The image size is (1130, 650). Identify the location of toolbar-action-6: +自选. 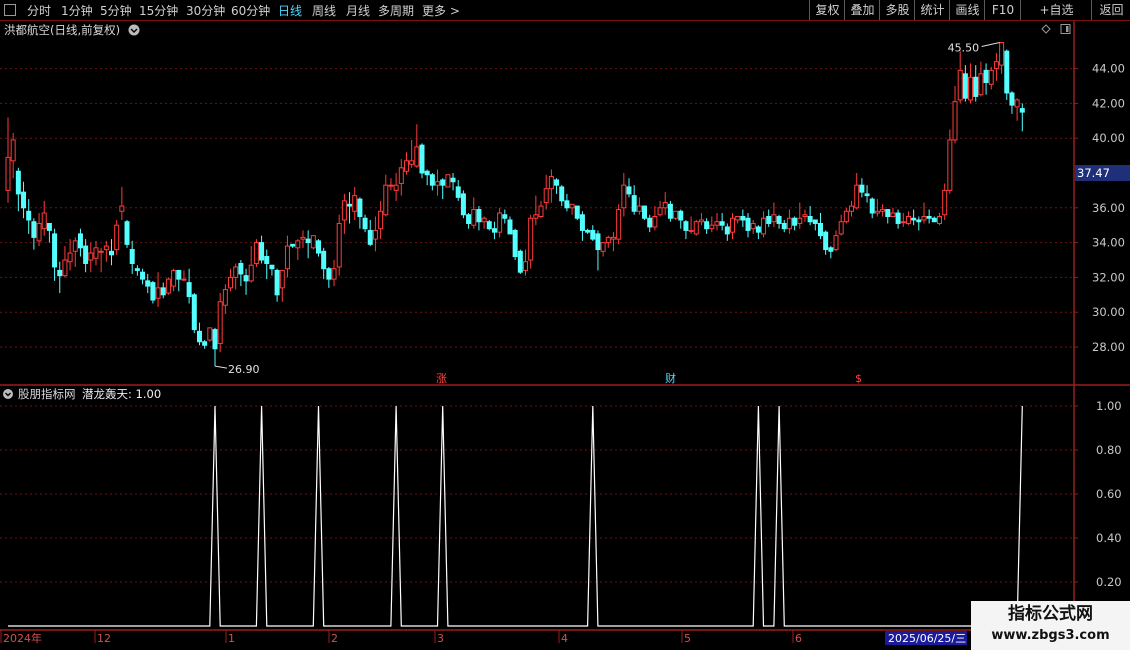
(1056, 10).